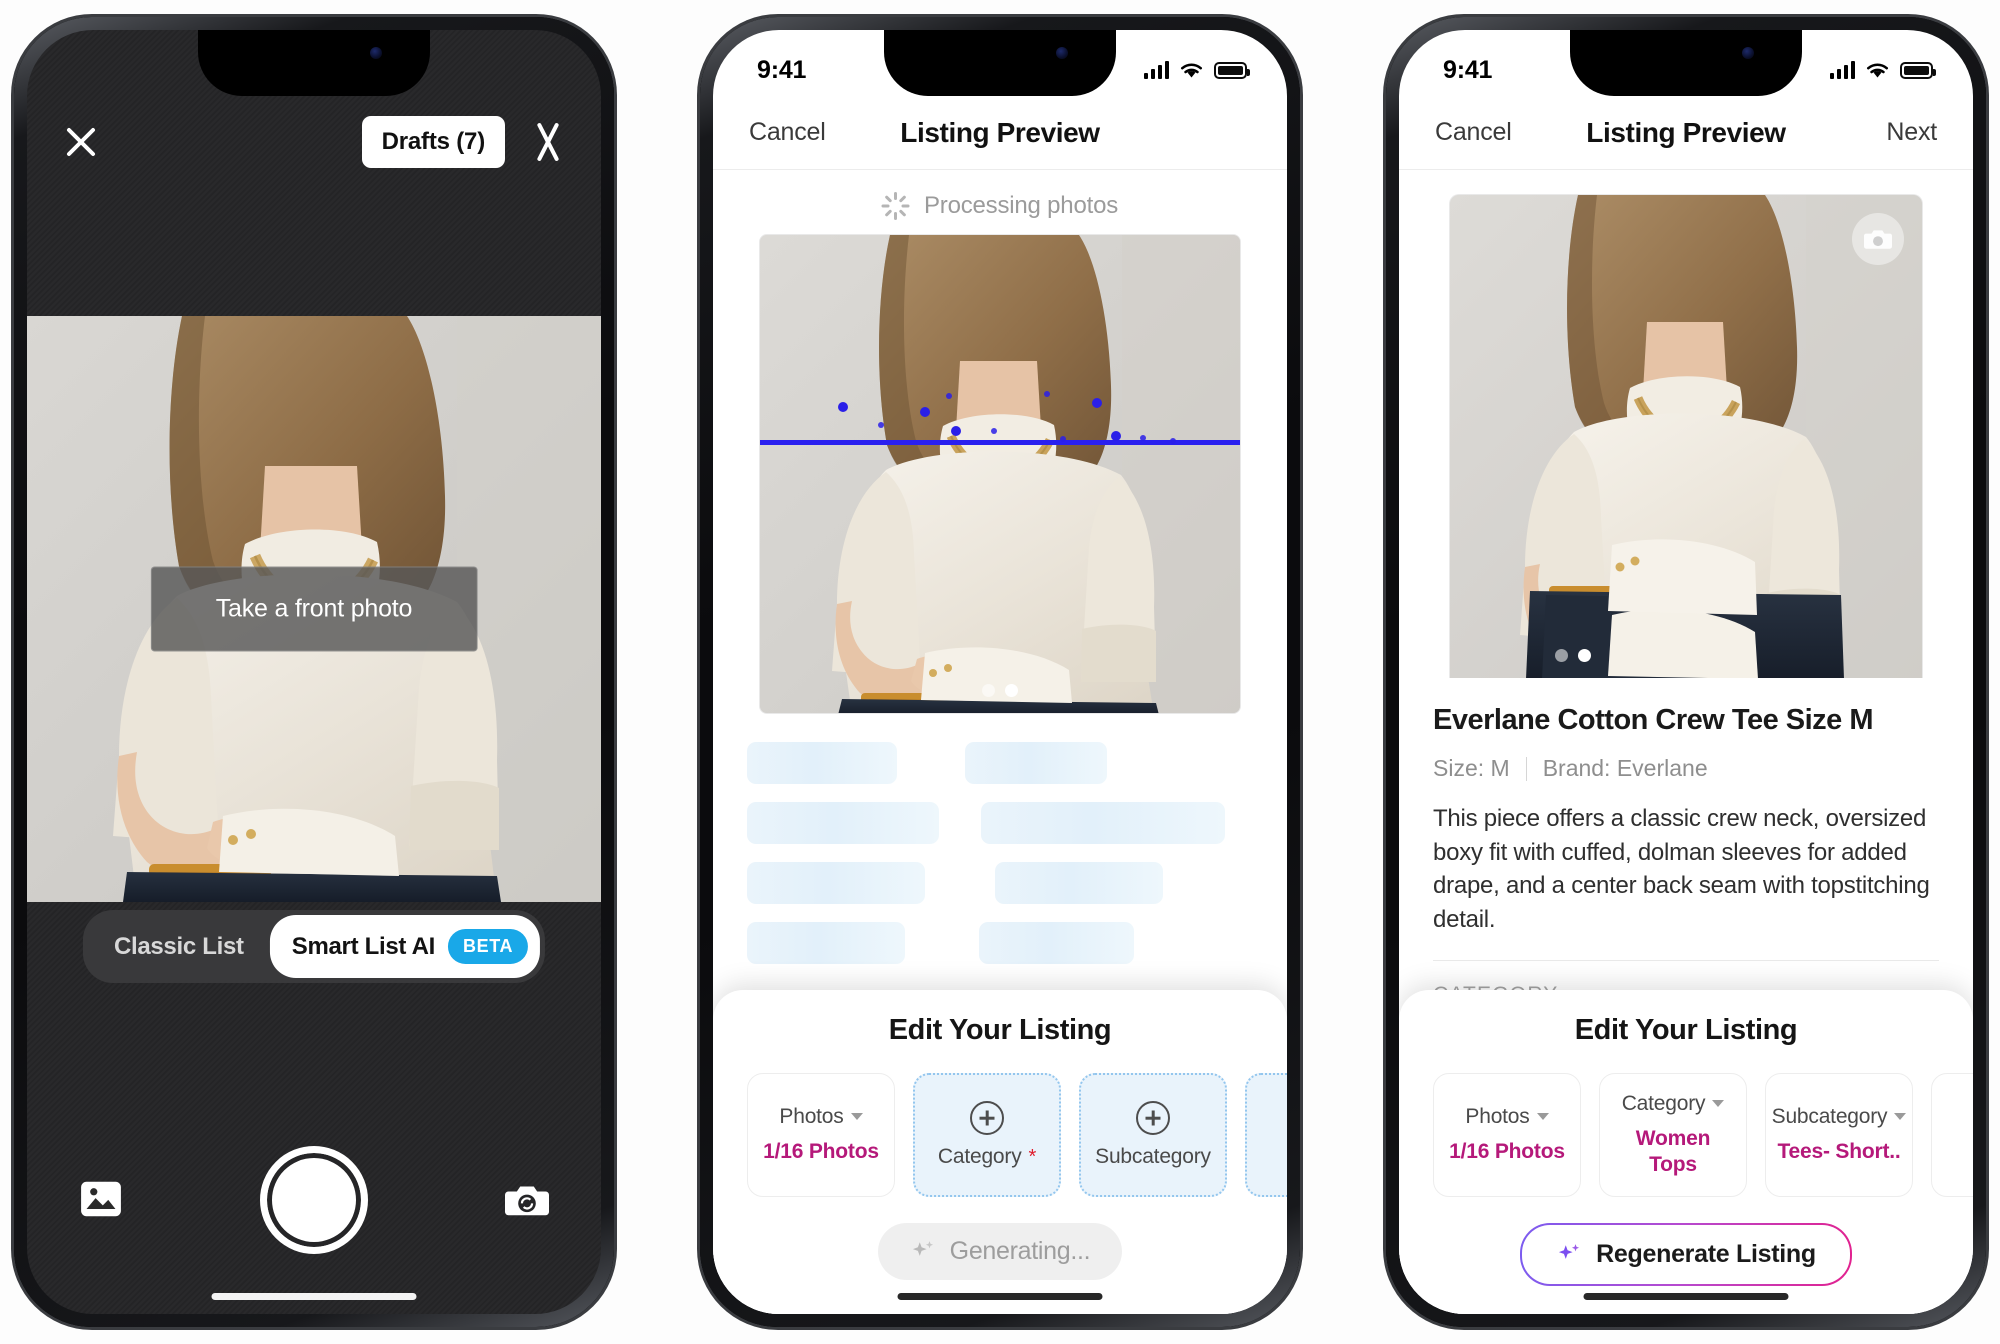  What do you see at coordinates (314, 142) in the screenshot?
I see `camera-top-bar: Drafts (7)` at bounding box center [314, 142].